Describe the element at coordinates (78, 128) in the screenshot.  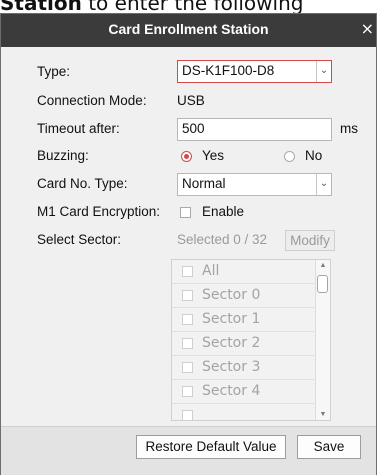
I see `timeout-label: Timeout after:` at that location.